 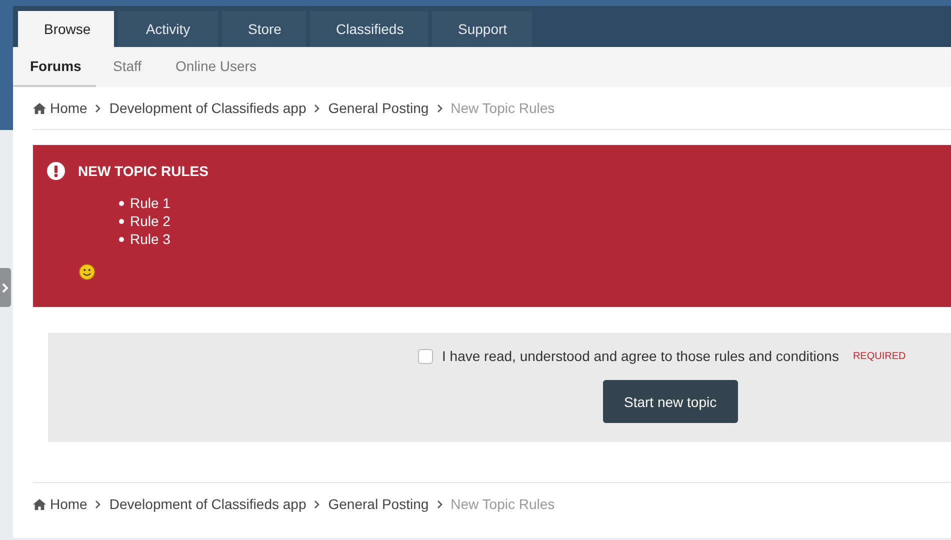 I want to click on sub-tab: Forums, so click(x=54, y=67).